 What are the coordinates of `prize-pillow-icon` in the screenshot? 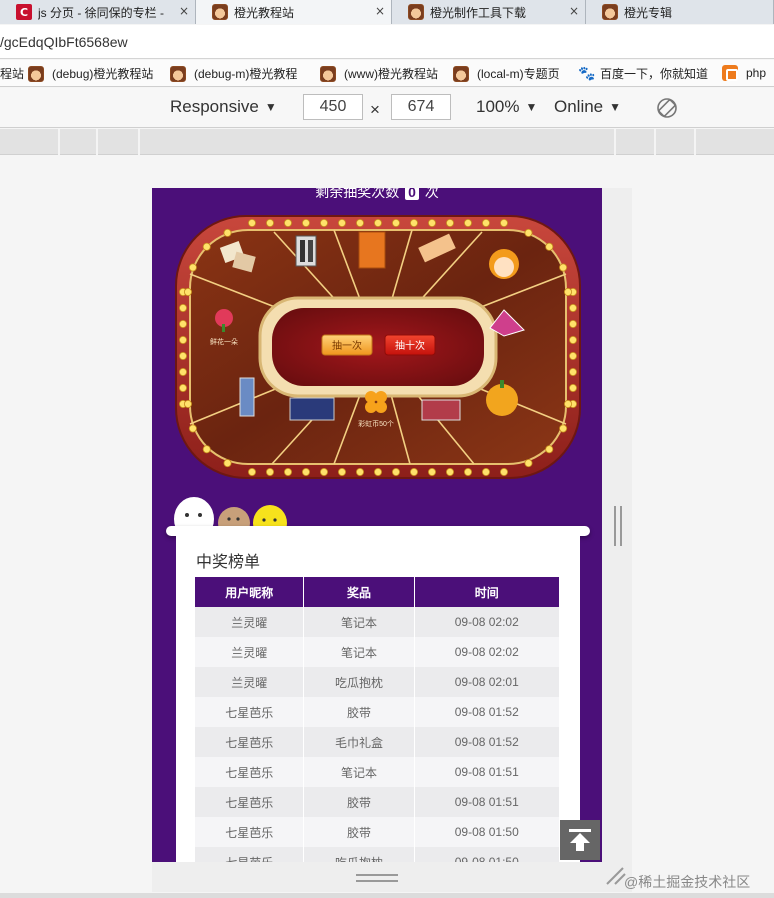 It's located at (504, 264).